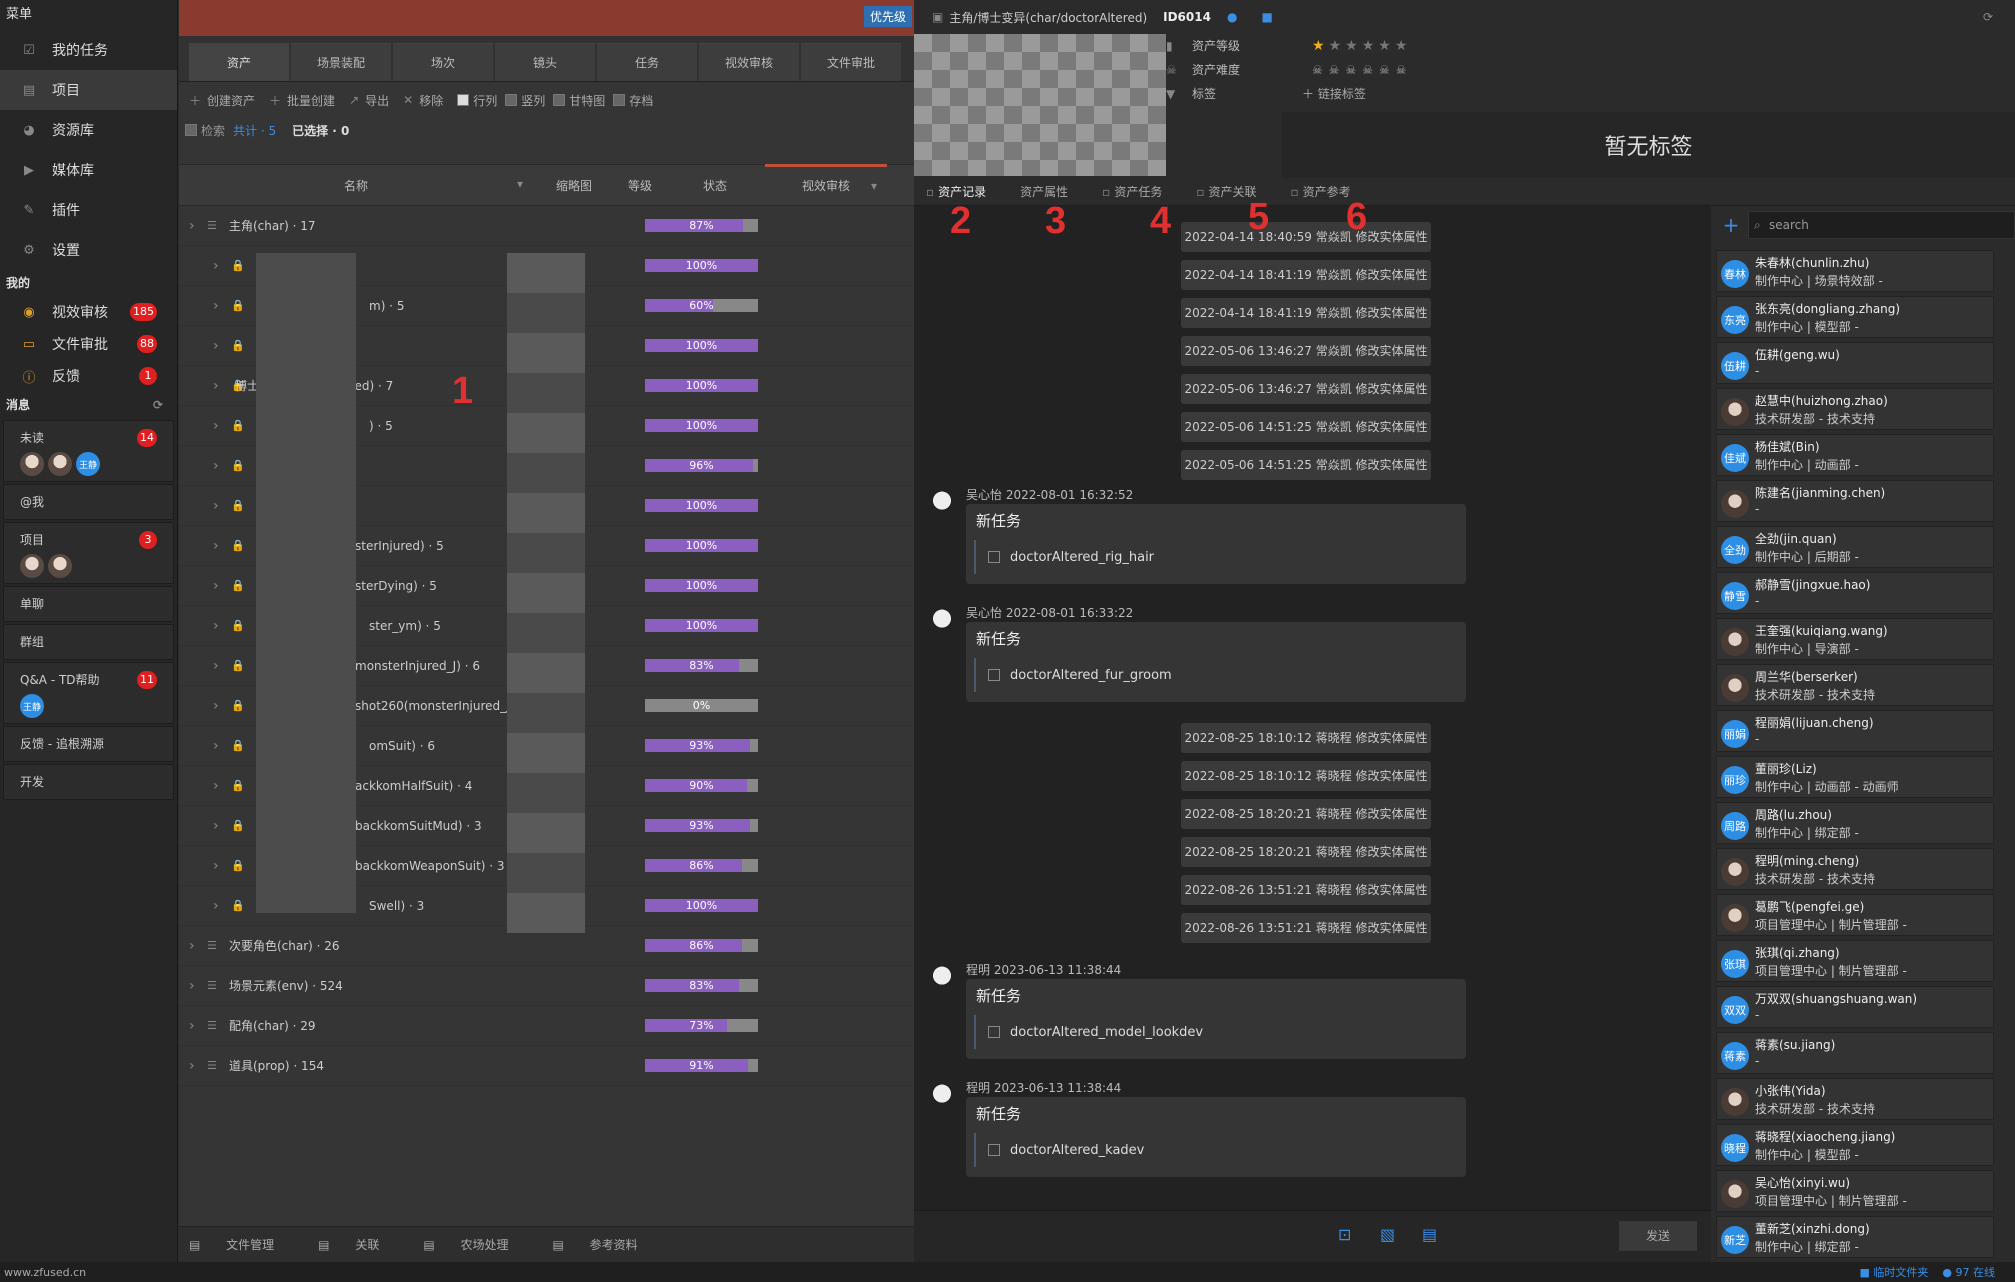  I want to click on site-url: www.zfused.cn, so click(45, 1272).